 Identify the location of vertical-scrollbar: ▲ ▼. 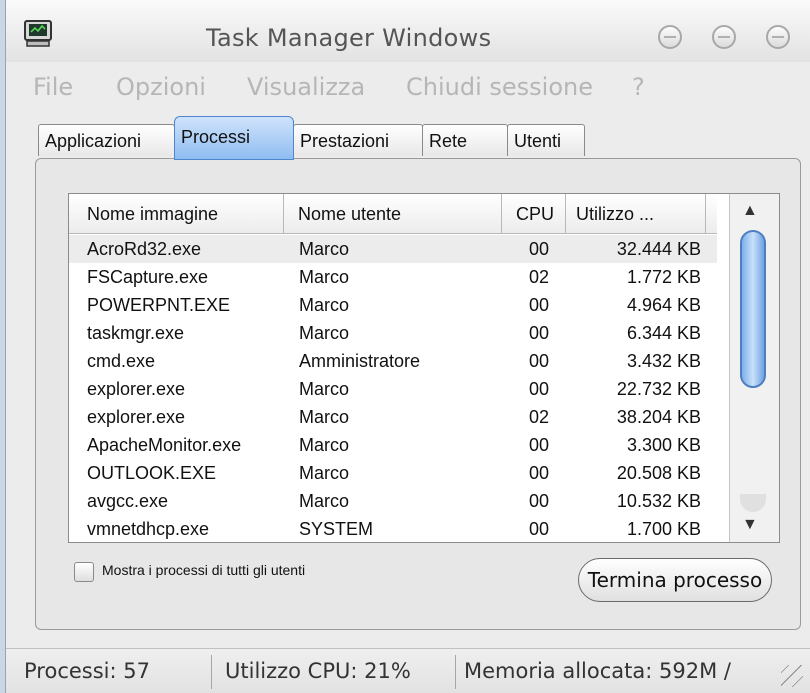
(754, 368).